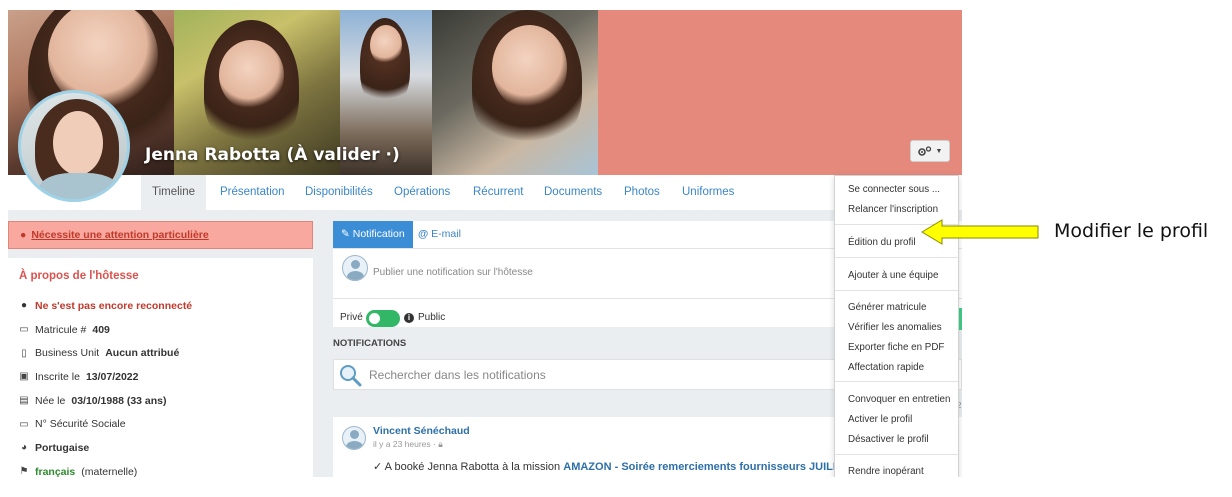 This screenshot has width=1232, height=497. I want to click on menu-item-quick-assign: Affectation rapide, so click(886, 367).